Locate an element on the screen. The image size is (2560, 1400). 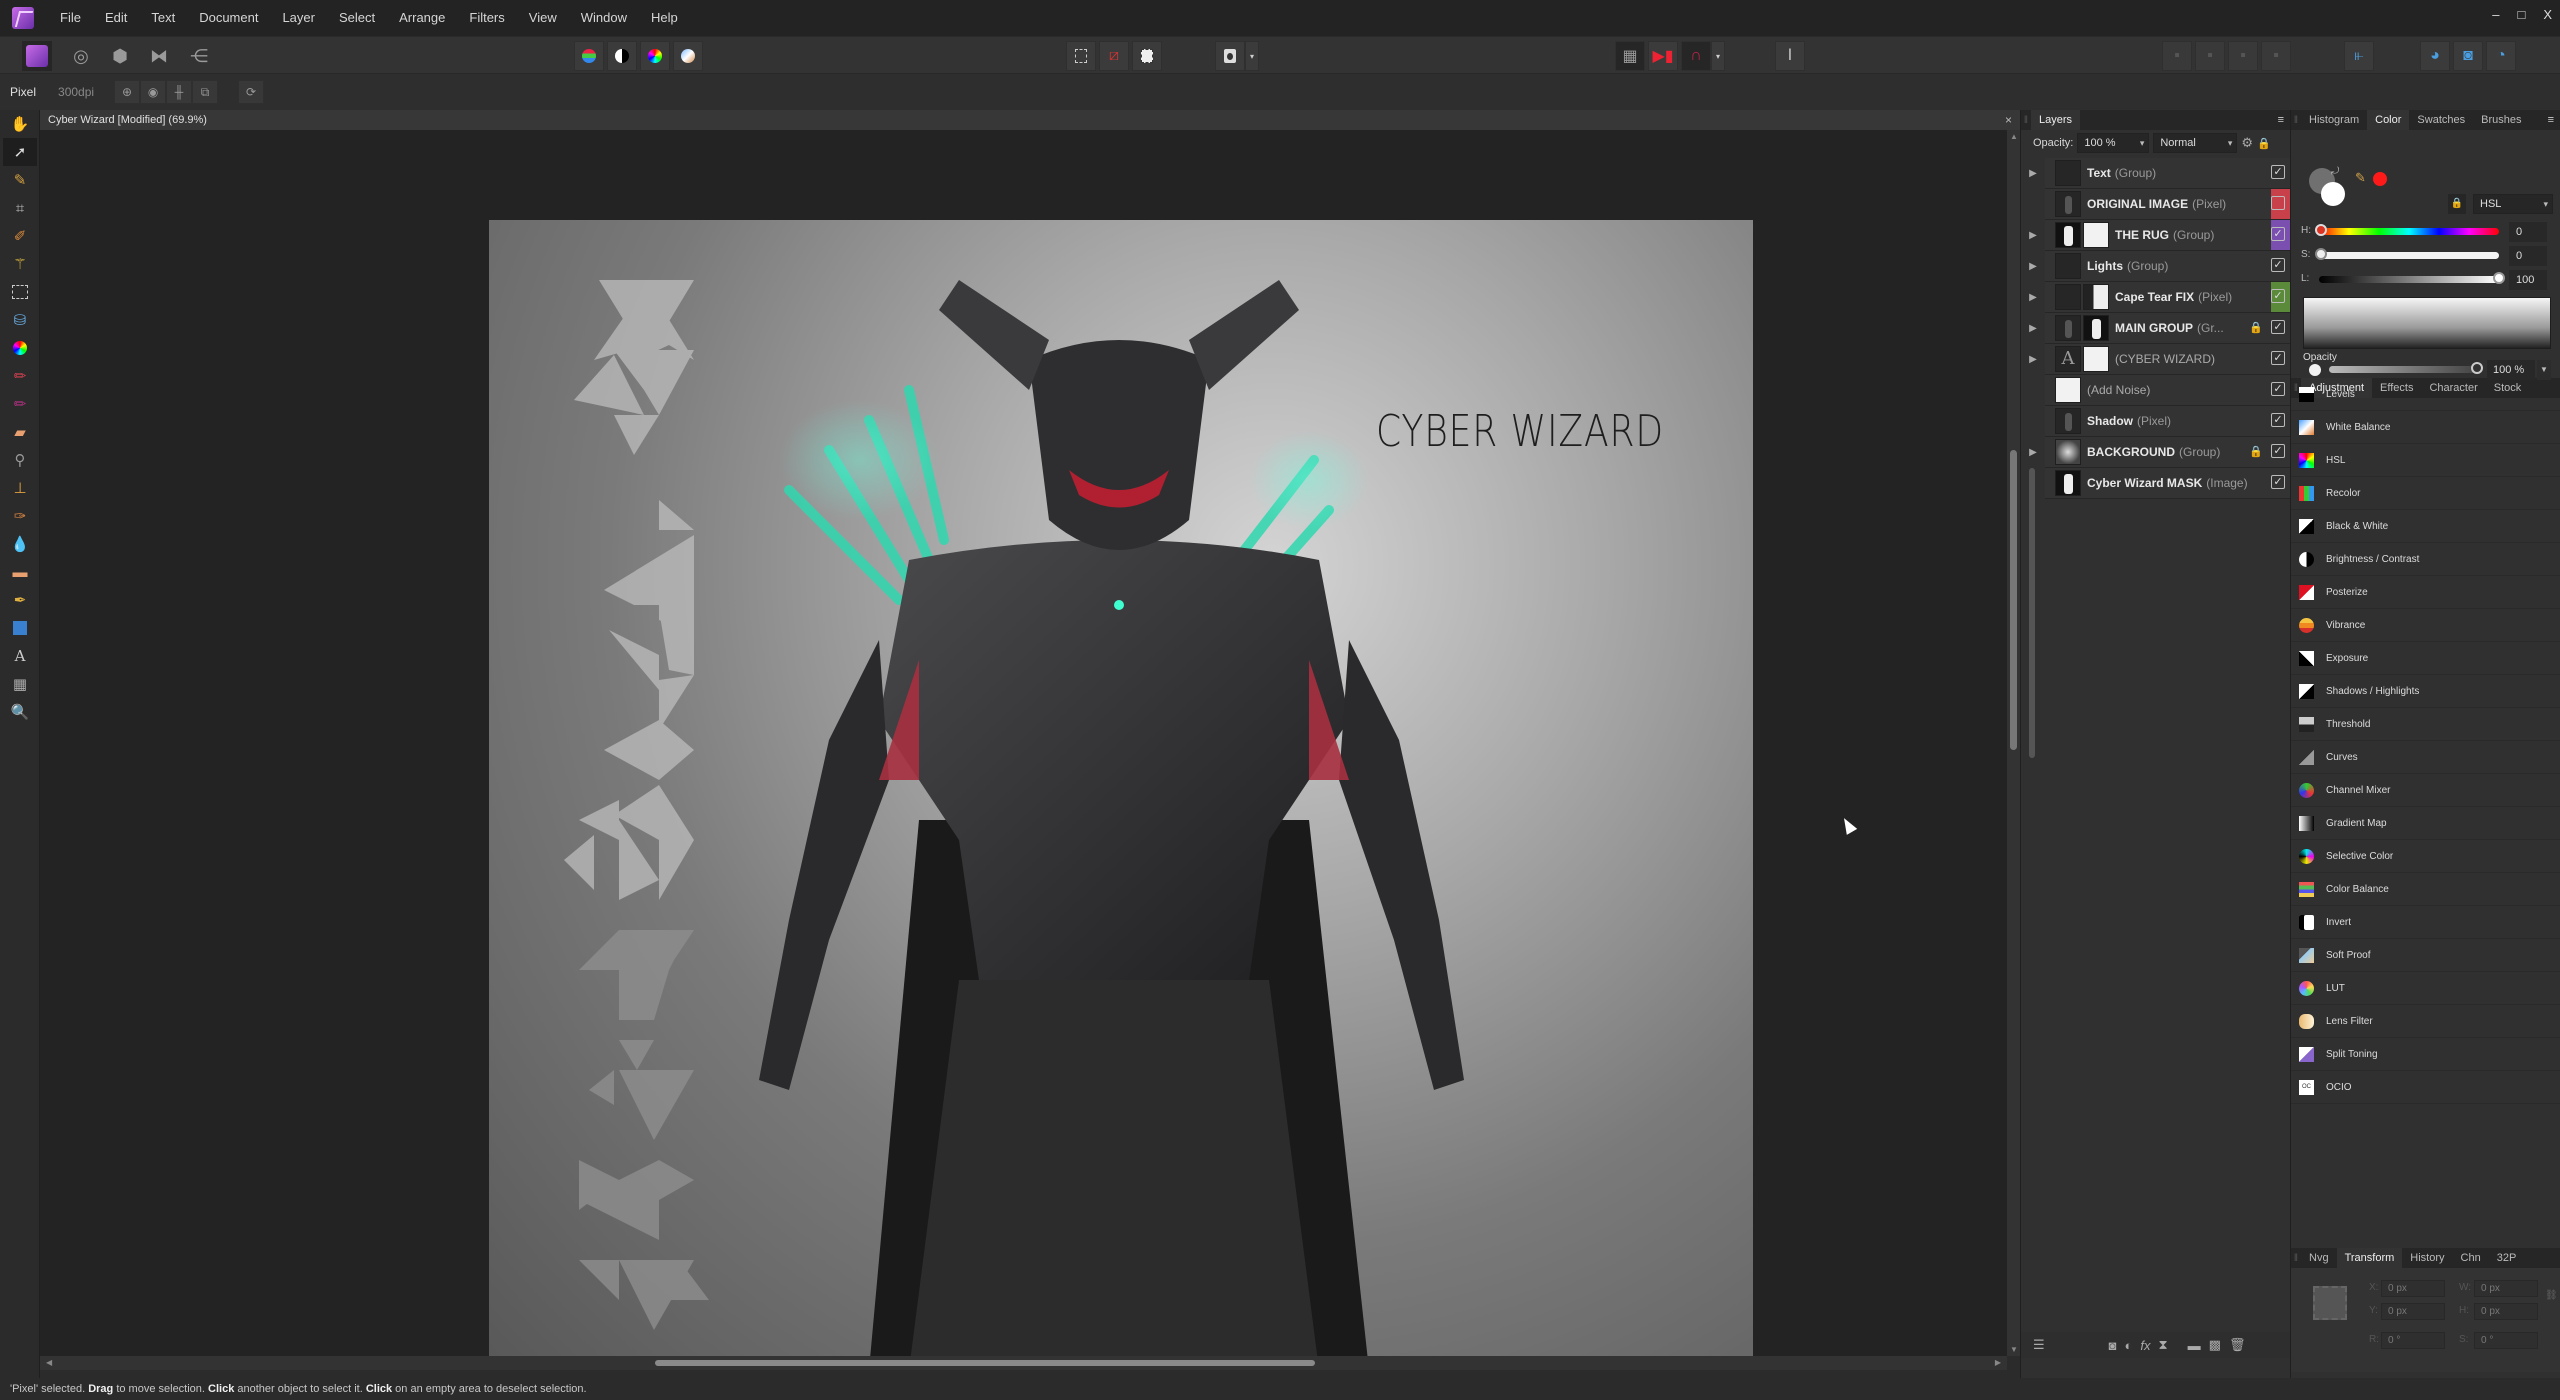
tab-navigator: Nvg is located at coordinates (2319, 1258).